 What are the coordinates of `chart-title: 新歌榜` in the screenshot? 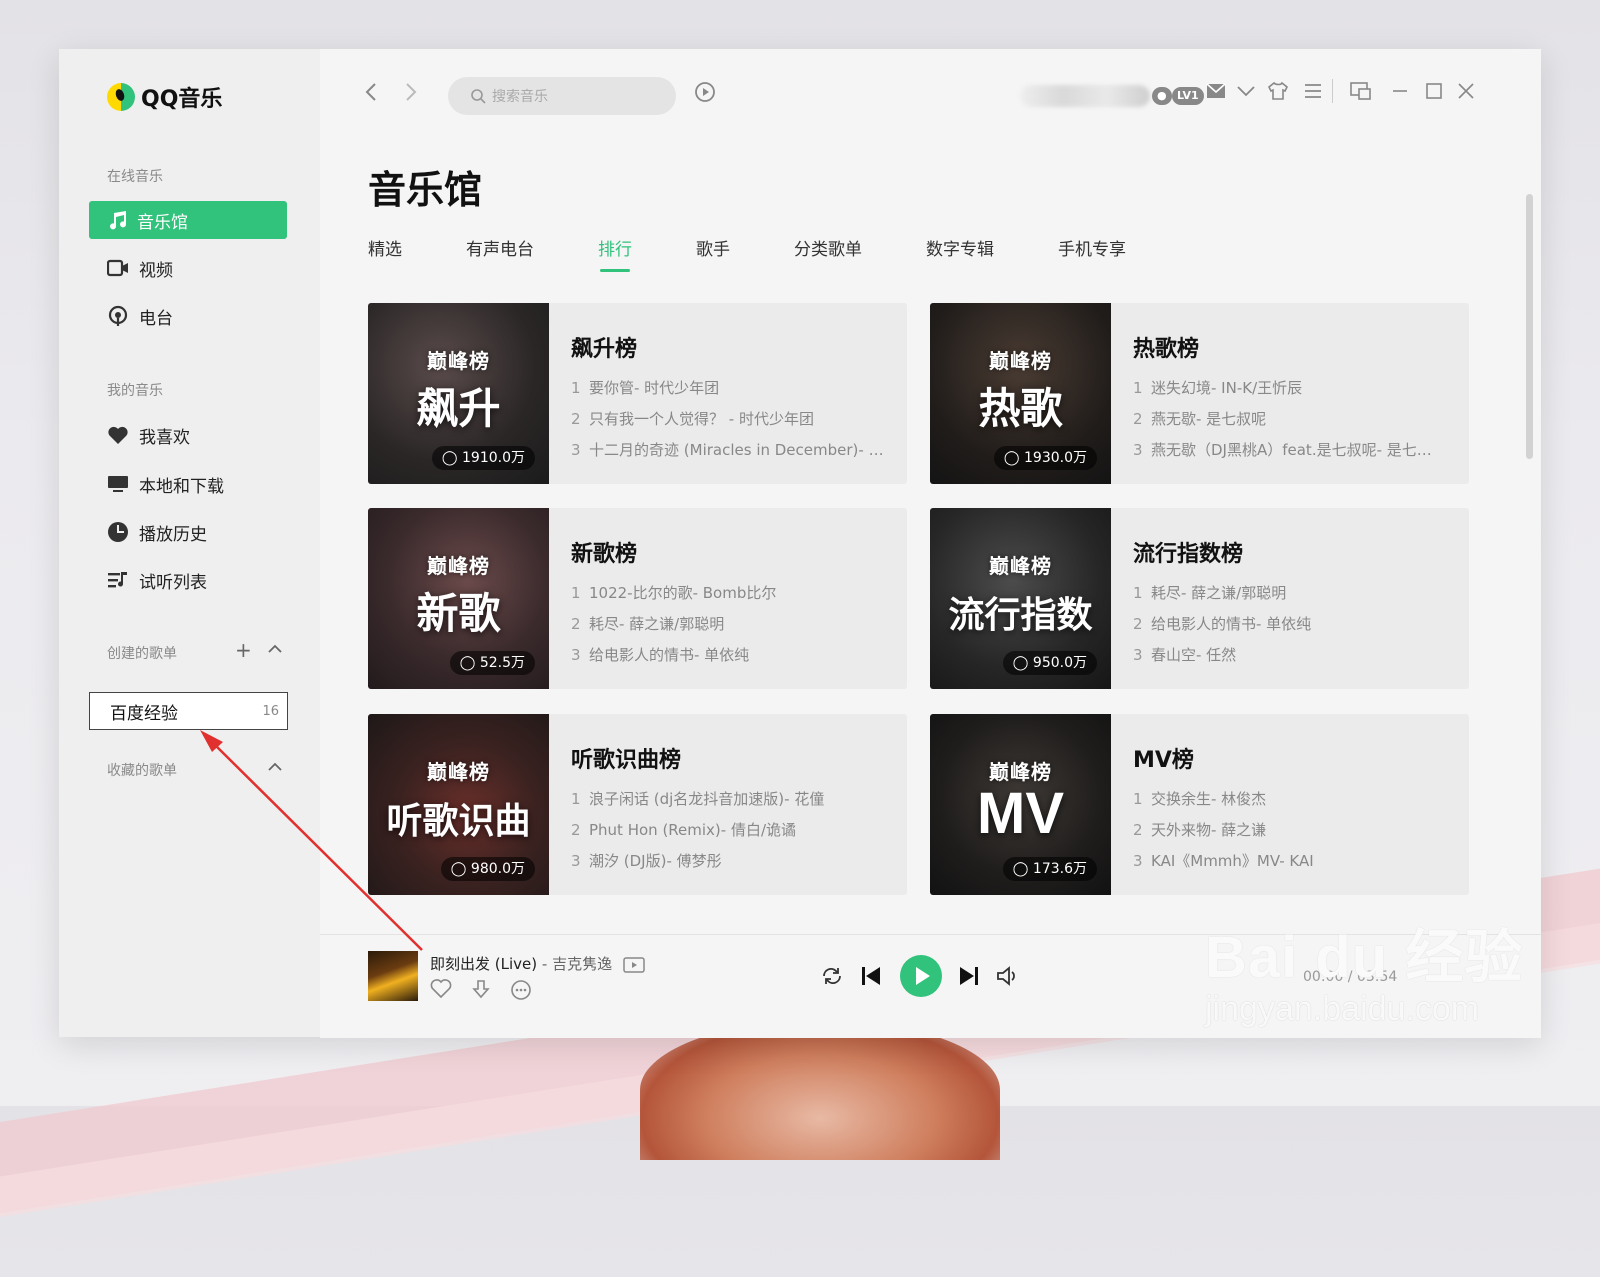 It's located at (604, 552).